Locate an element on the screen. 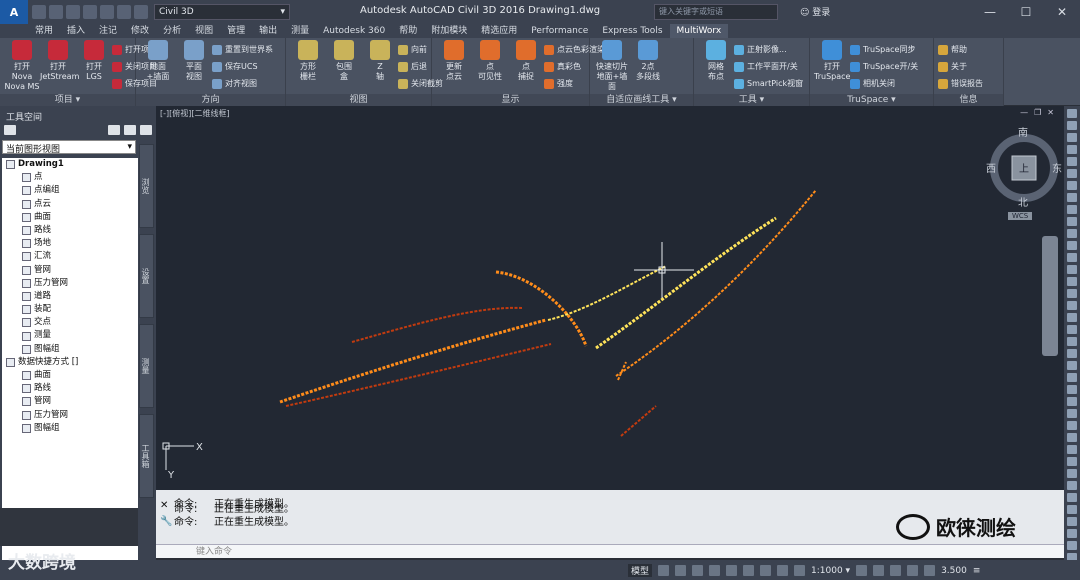 The height and width of the screenshot is (580, 1080). tab-14: Express Tools is located at coordinates (632, 31).